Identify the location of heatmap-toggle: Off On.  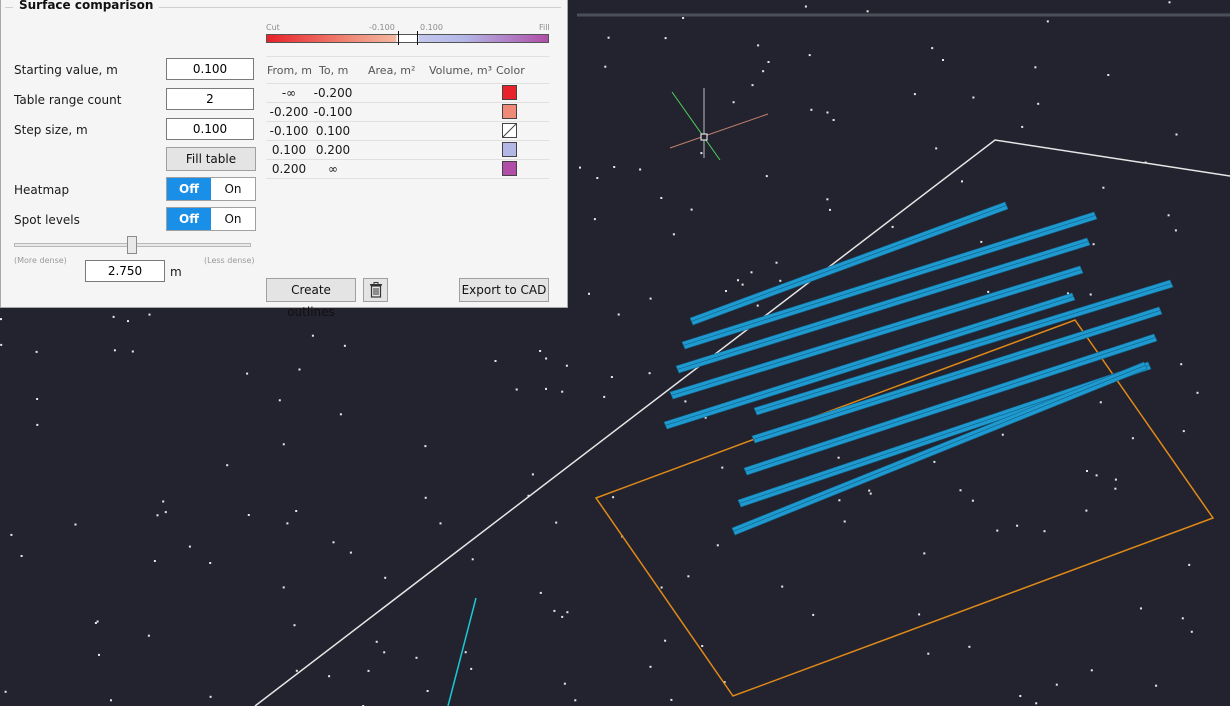
(211, 189).